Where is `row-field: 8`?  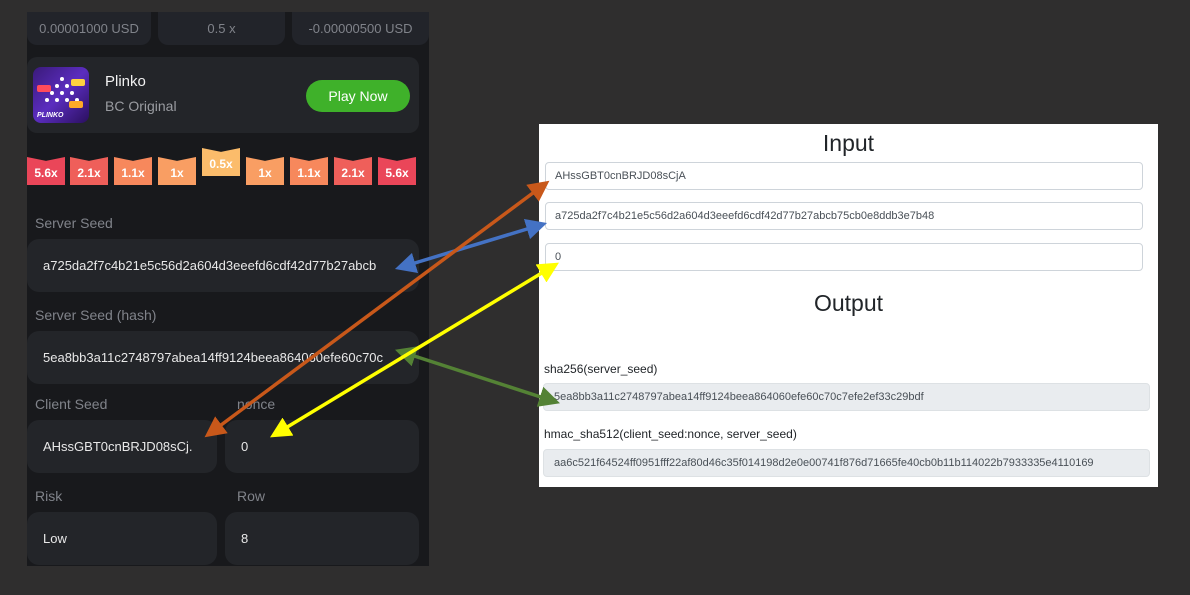
row-field: 8 is located at coordinates (322, 538).